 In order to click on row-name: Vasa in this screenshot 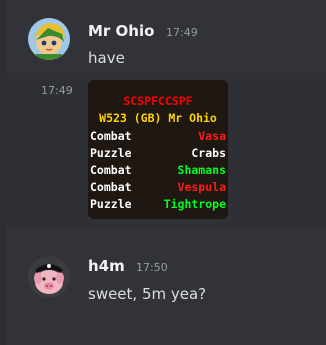, I will do `click(212, 135)`.